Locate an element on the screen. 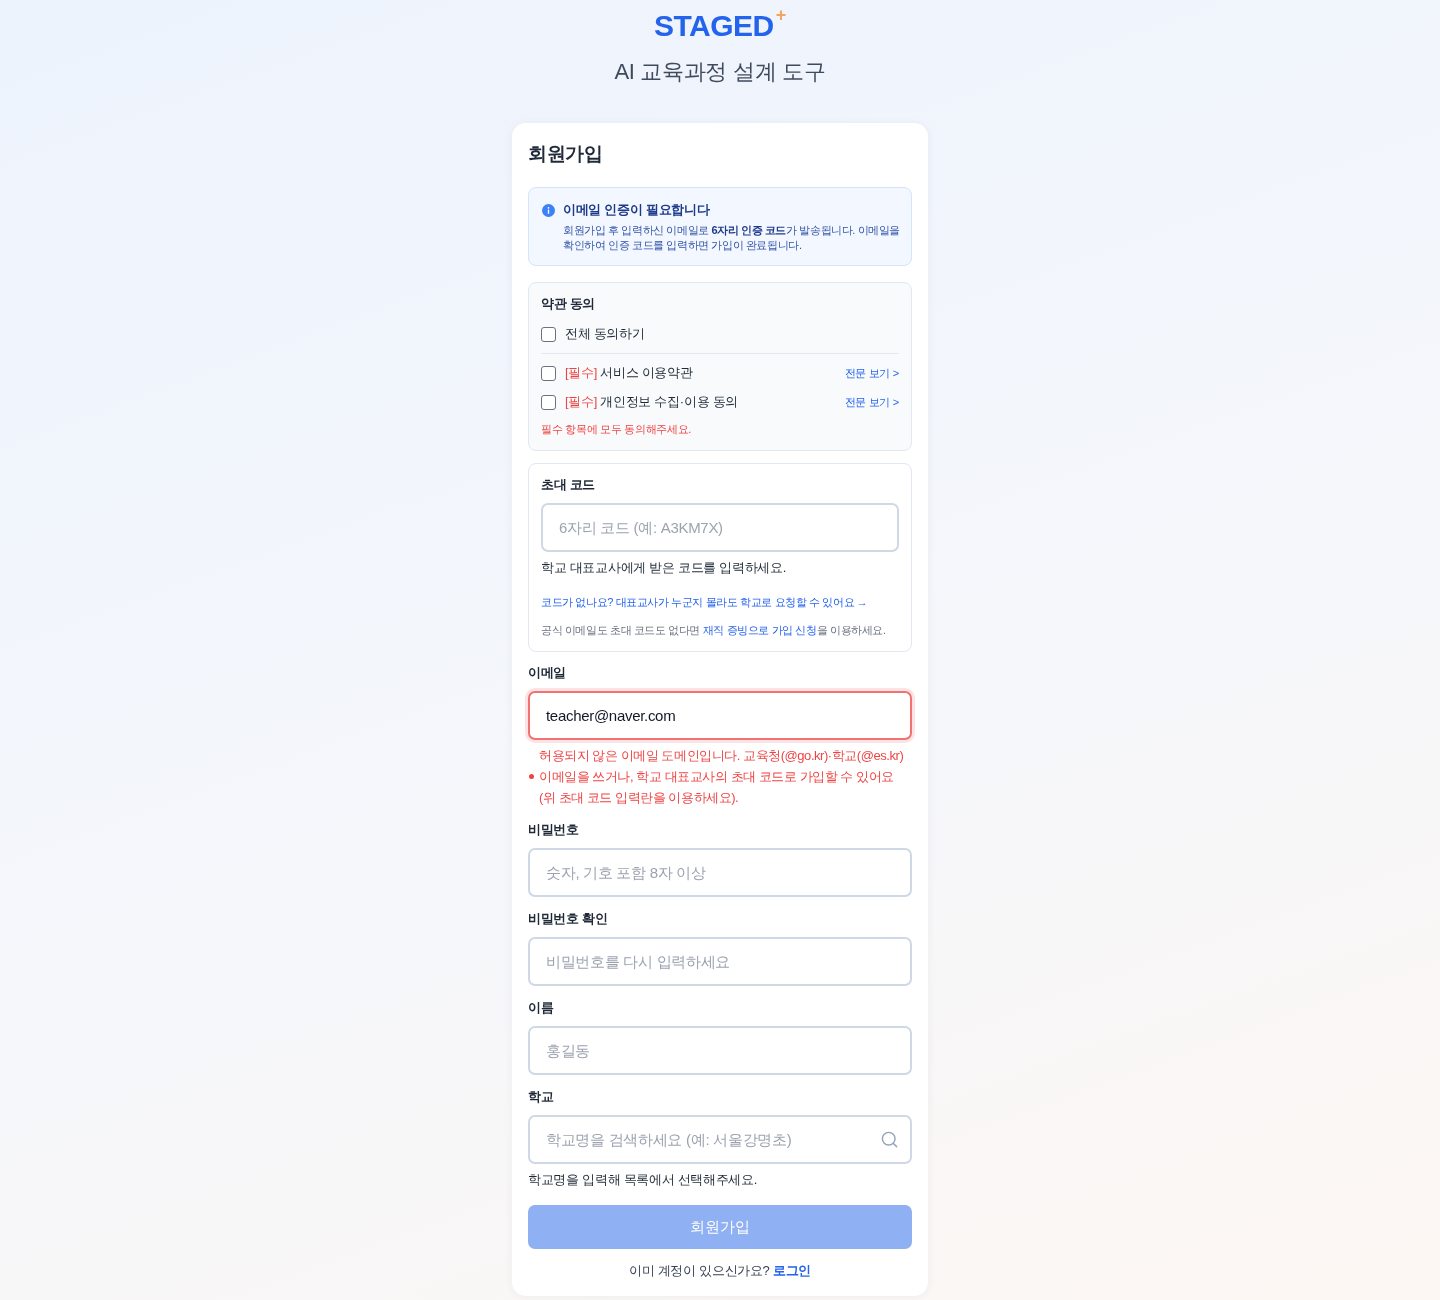 Image resolution: width=1440 pixels, height=1300 pixels. field-label: 이름 is located at coordinates (541, 1008).